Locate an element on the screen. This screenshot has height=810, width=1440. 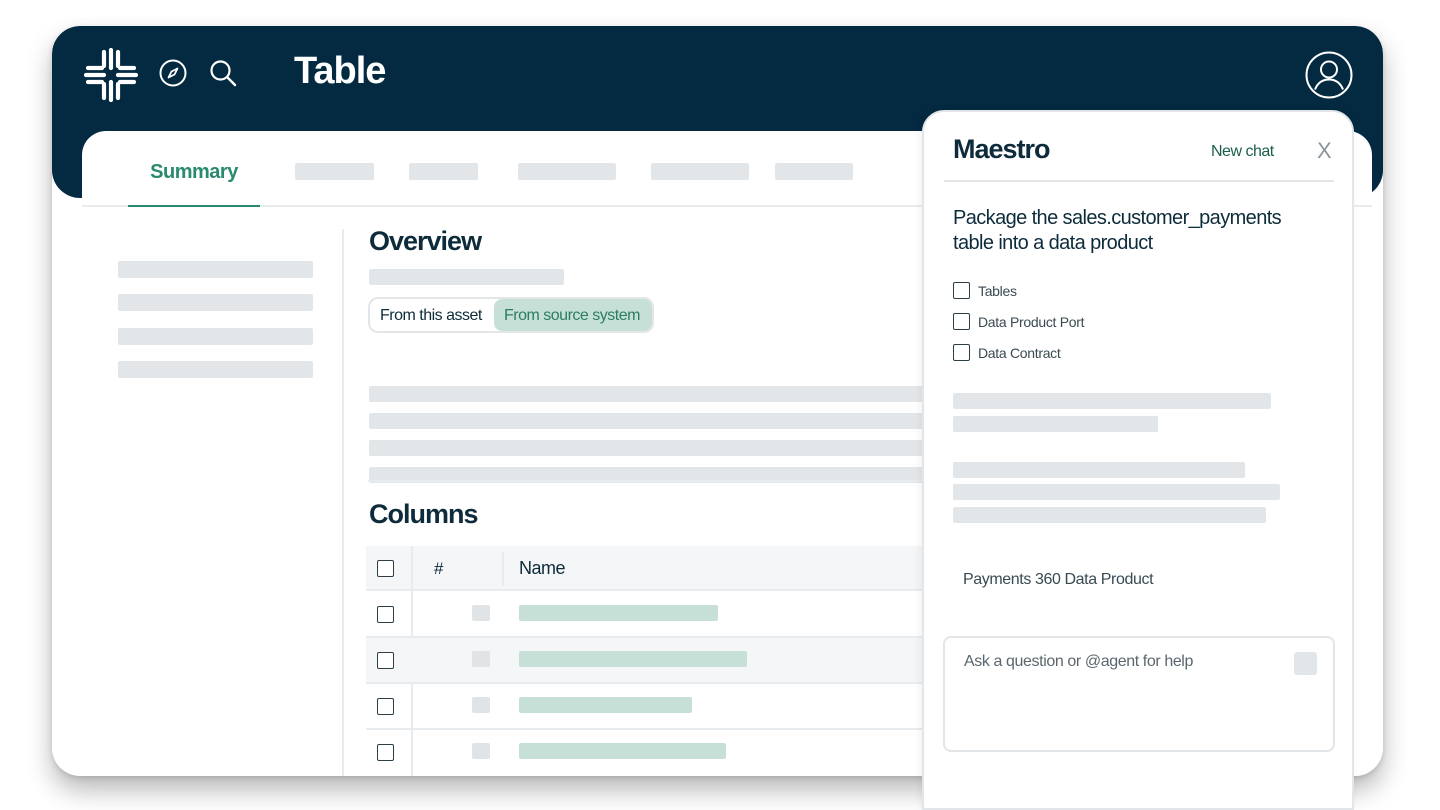
chat-input: Ask a question or @agent for help is located at coordinates (1139, 694).